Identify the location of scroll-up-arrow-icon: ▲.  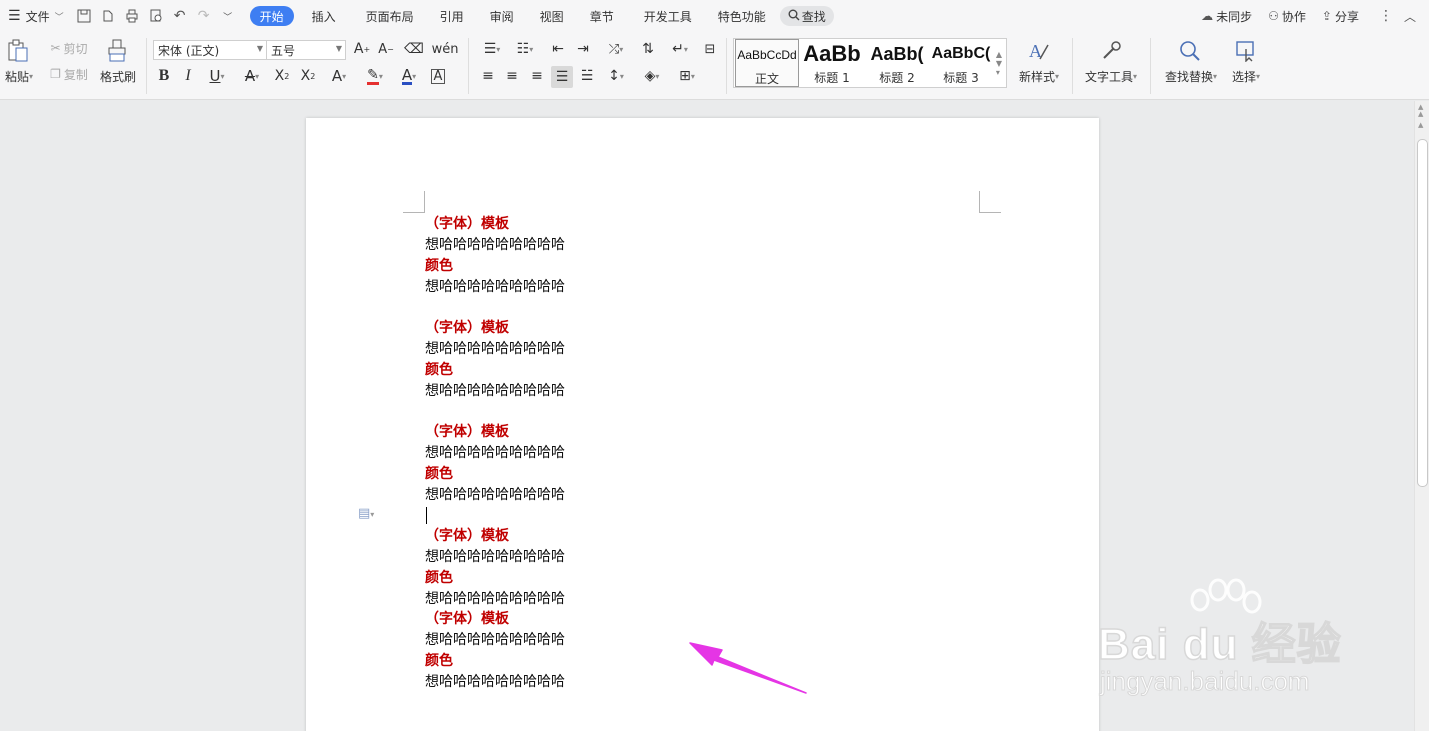
(1420, 125).